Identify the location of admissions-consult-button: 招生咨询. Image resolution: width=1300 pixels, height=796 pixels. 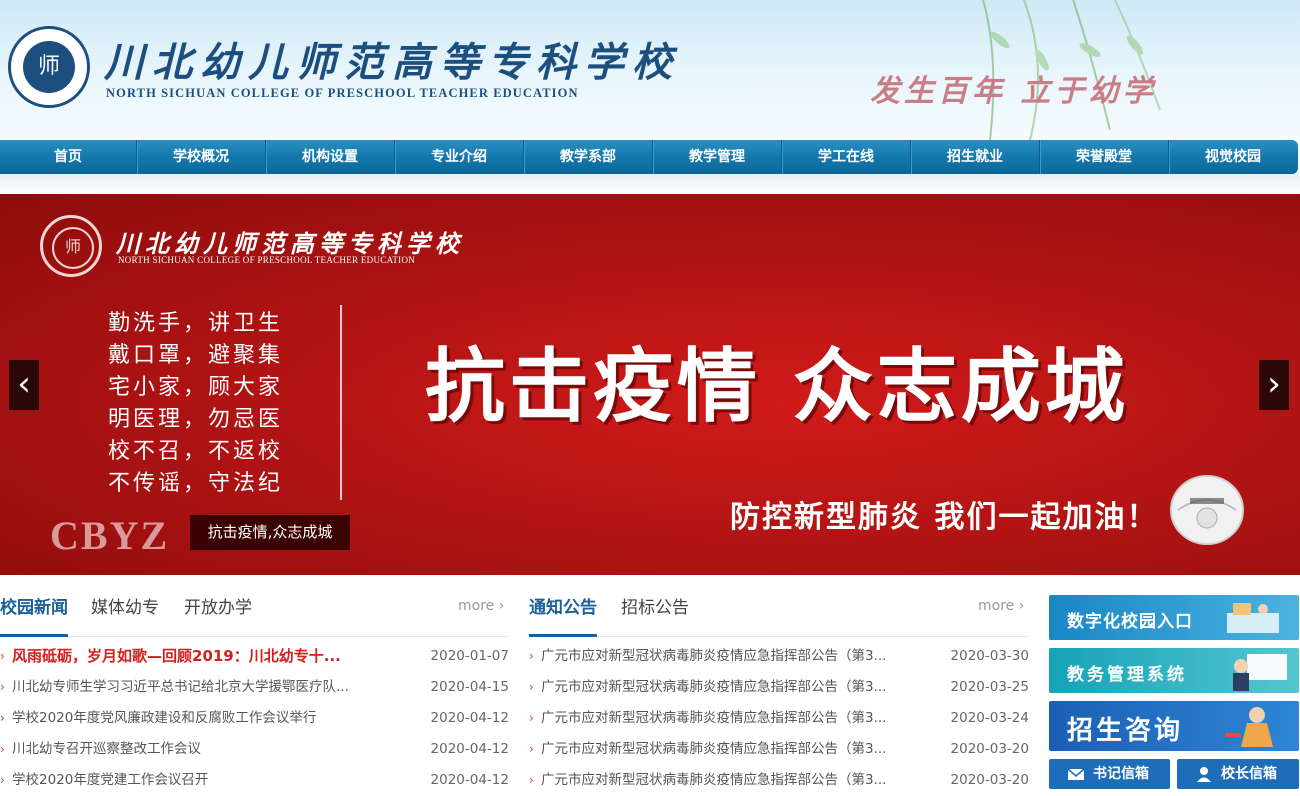
(1174, 726).